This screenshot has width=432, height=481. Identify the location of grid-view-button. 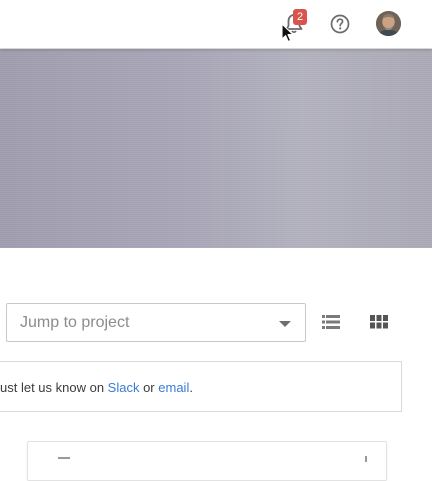
(379, 322).